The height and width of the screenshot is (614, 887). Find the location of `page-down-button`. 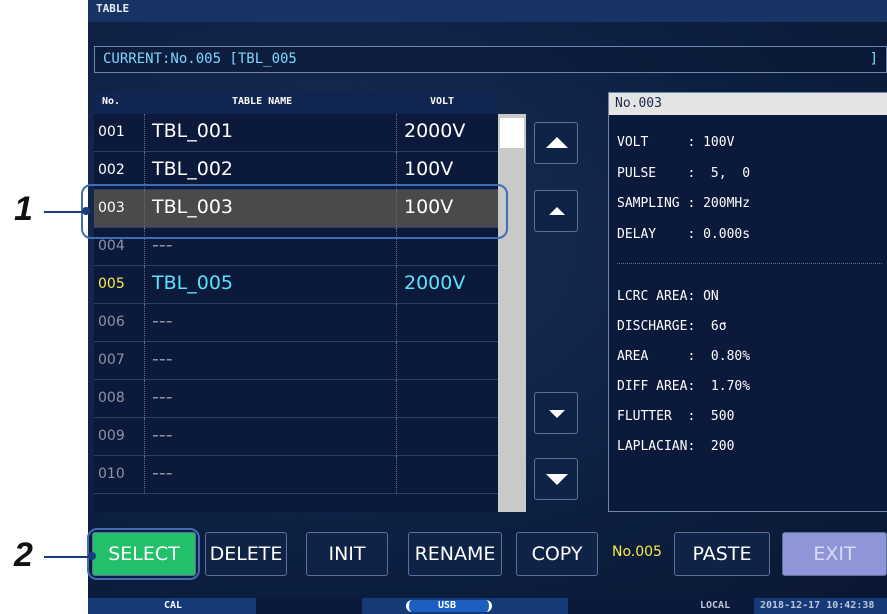

page-down-button is located at coordinates (556, 479).